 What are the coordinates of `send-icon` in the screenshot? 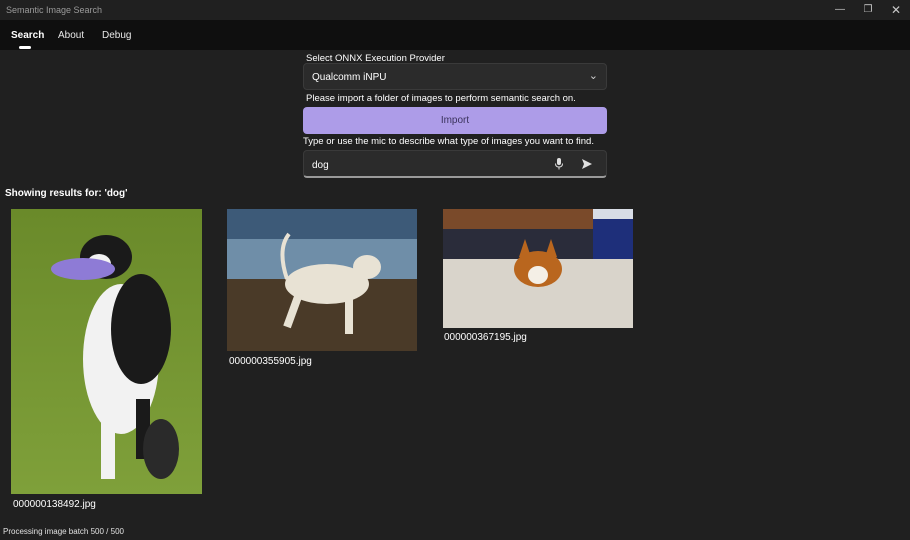 It's located at (587, 164).